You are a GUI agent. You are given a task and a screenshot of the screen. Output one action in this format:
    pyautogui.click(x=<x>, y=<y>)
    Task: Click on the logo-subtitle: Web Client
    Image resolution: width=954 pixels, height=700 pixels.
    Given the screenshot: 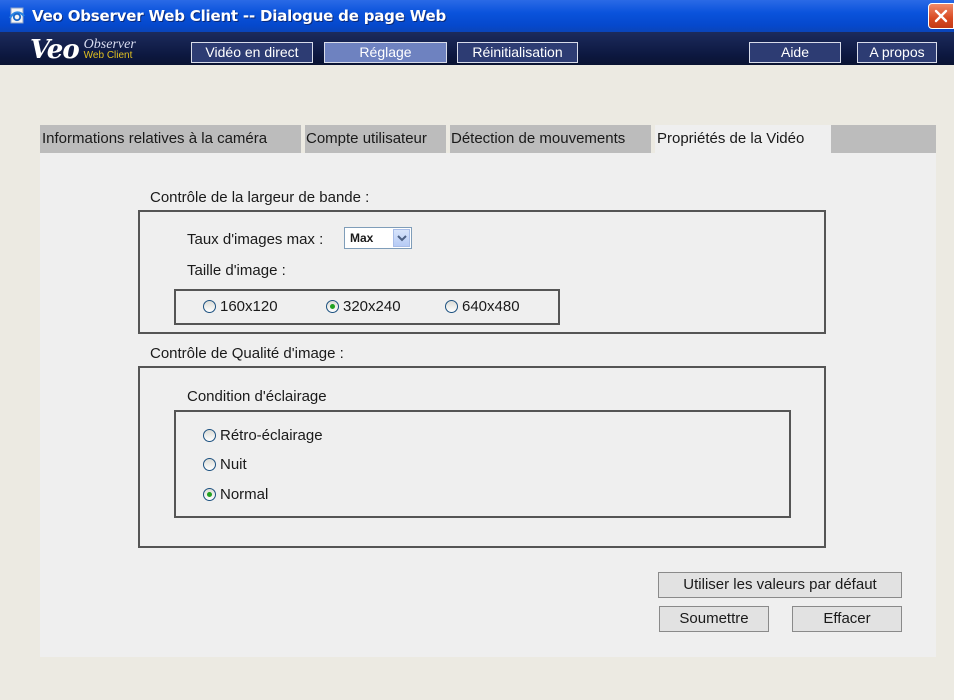 What is the action you would take?
    pyautogui.click(x=108, y=55)
    